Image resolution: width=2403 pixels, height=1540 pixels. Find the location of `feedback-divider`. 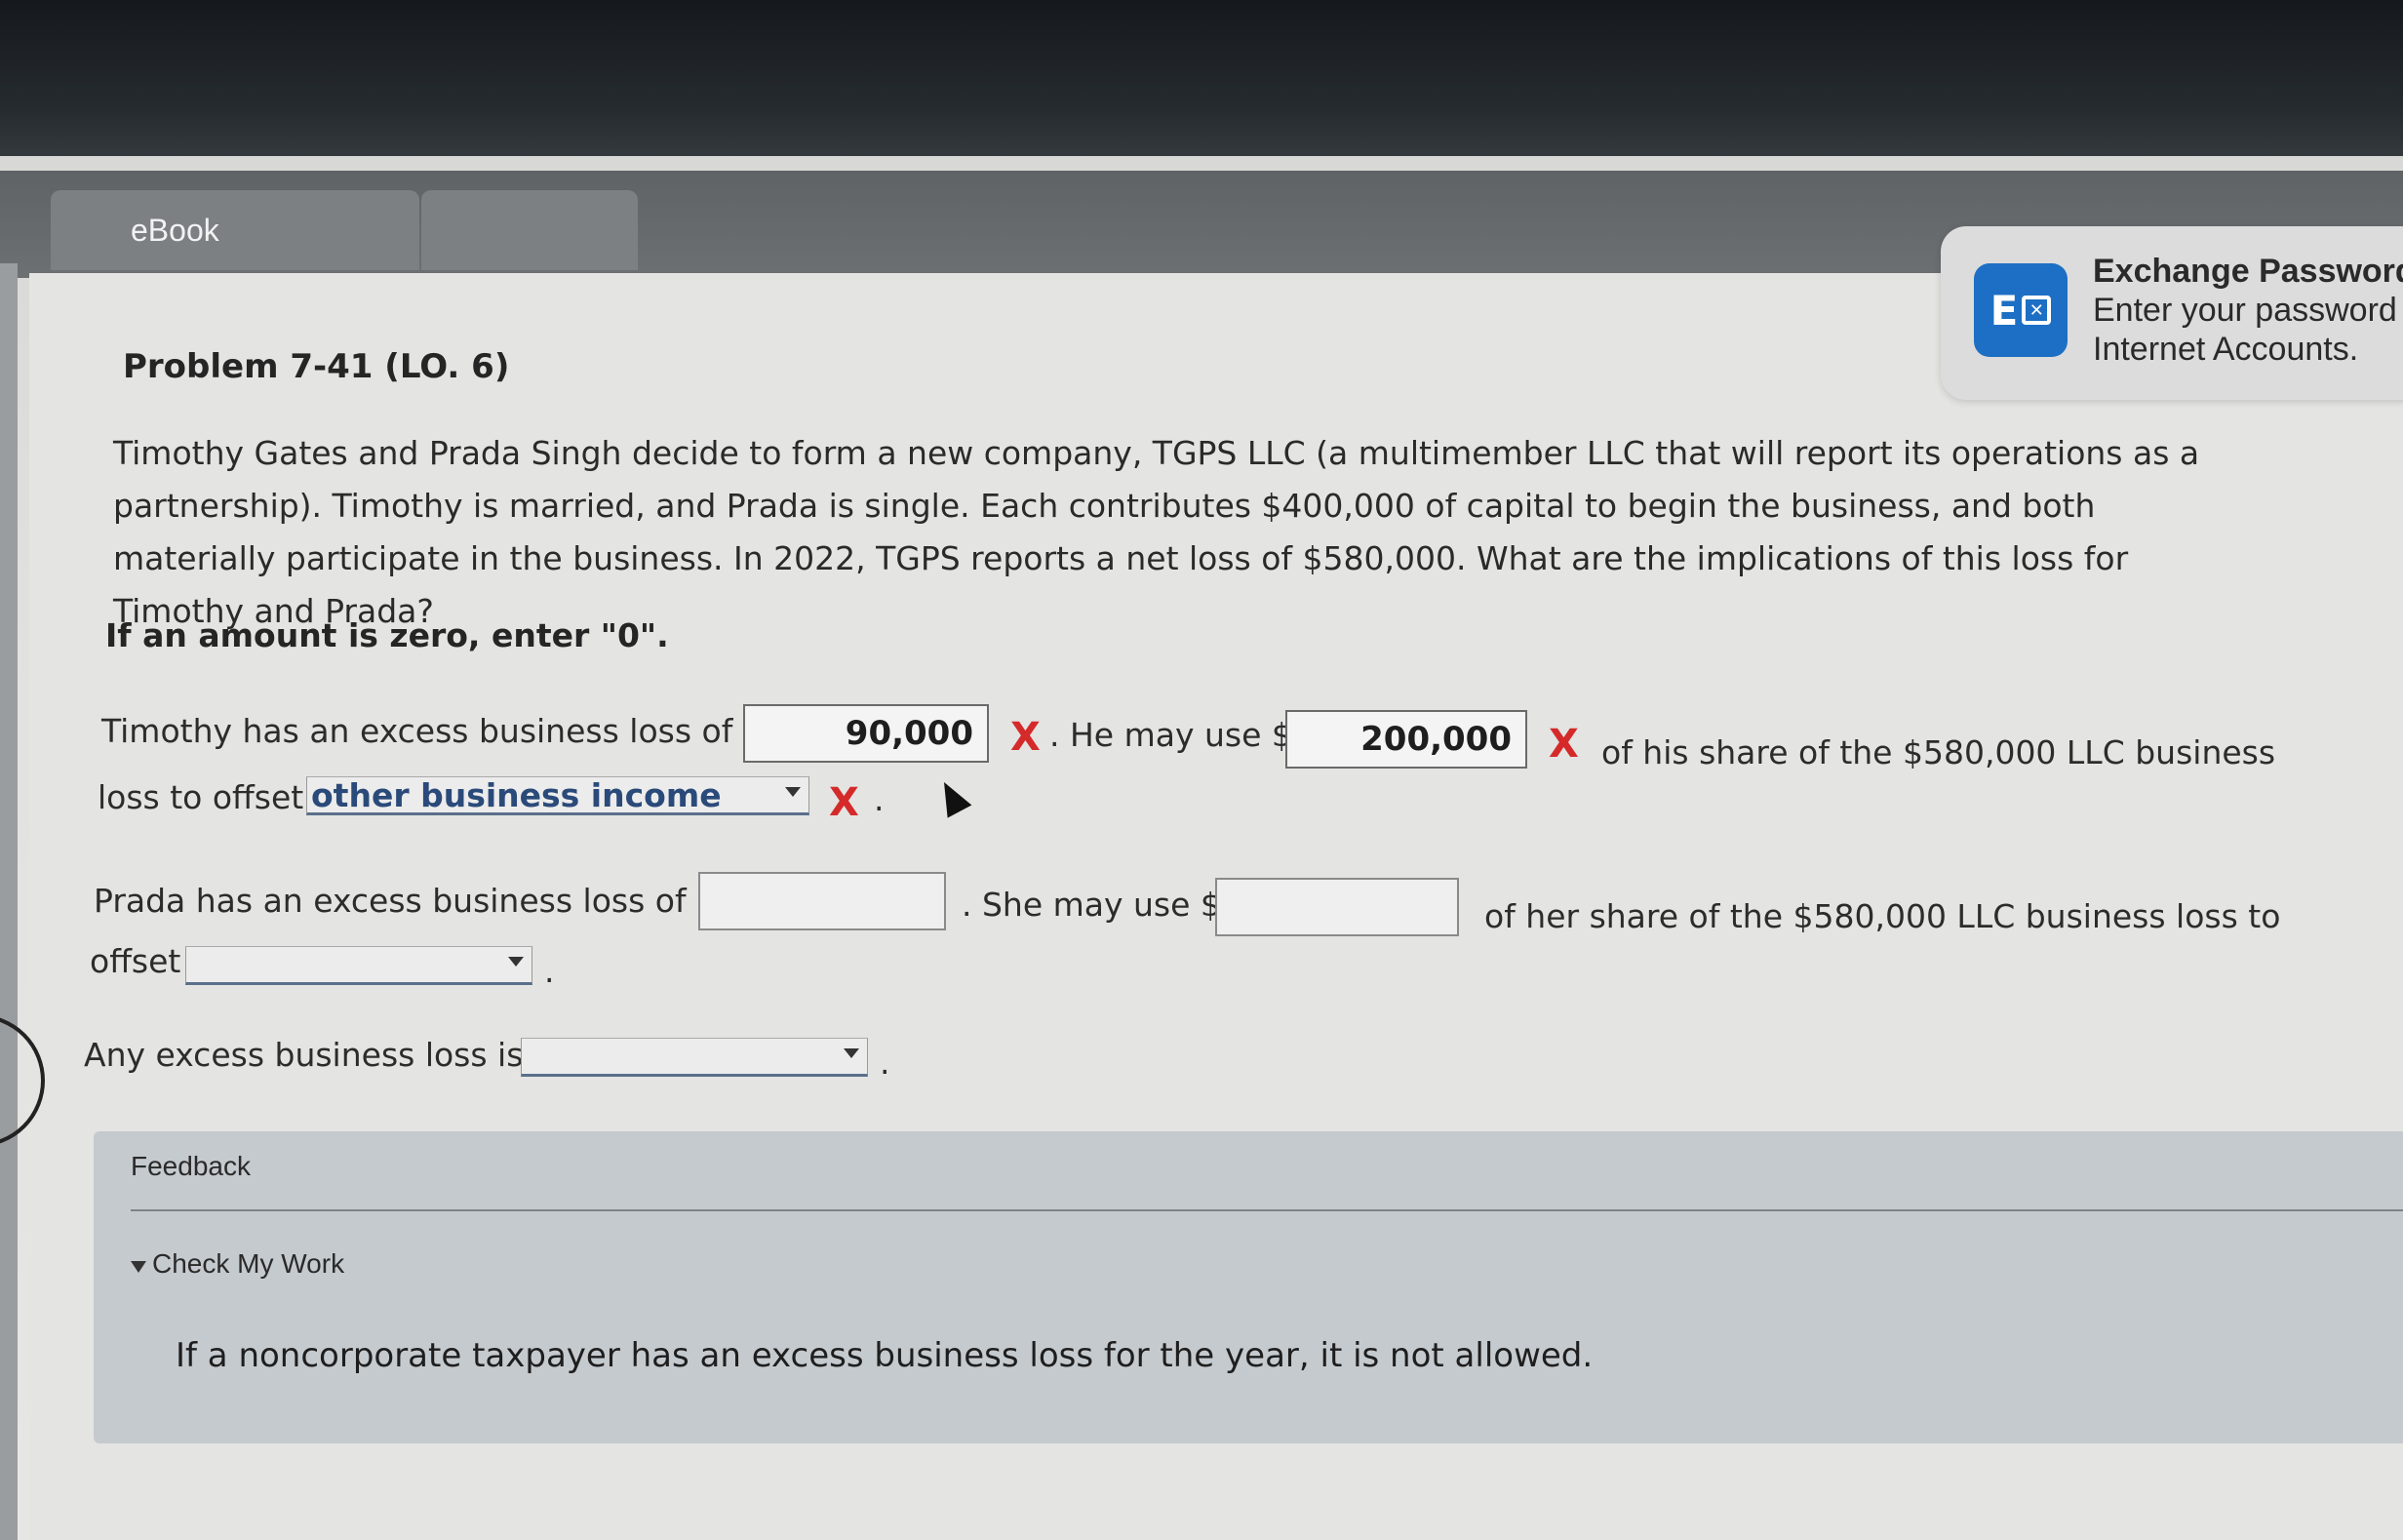

feedback-divider is located at coordinates (1267, 1210).